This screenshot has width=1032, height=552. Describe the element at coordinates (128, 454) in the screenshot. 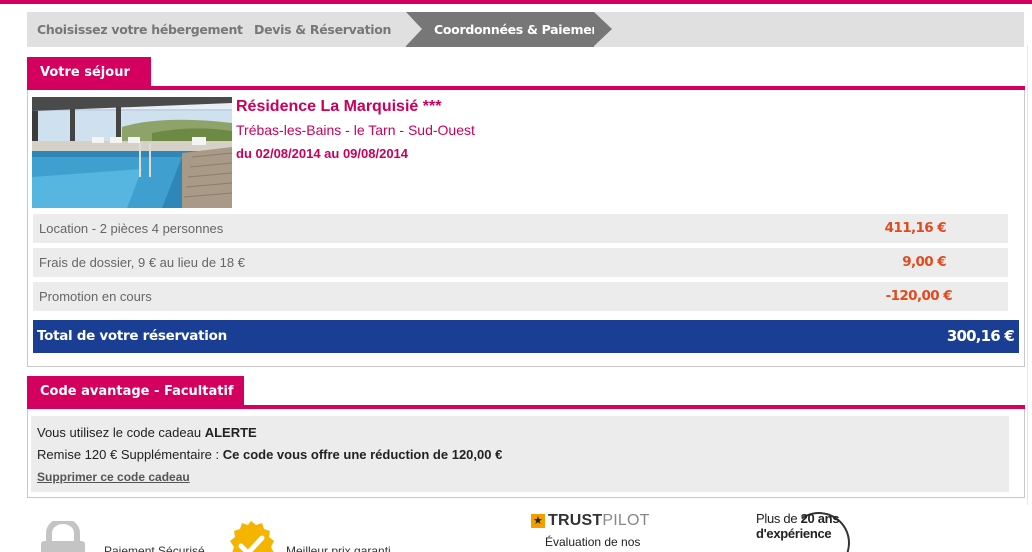

I see `discount-prefix: Remise 120 € Supplémentaire :` at that location.